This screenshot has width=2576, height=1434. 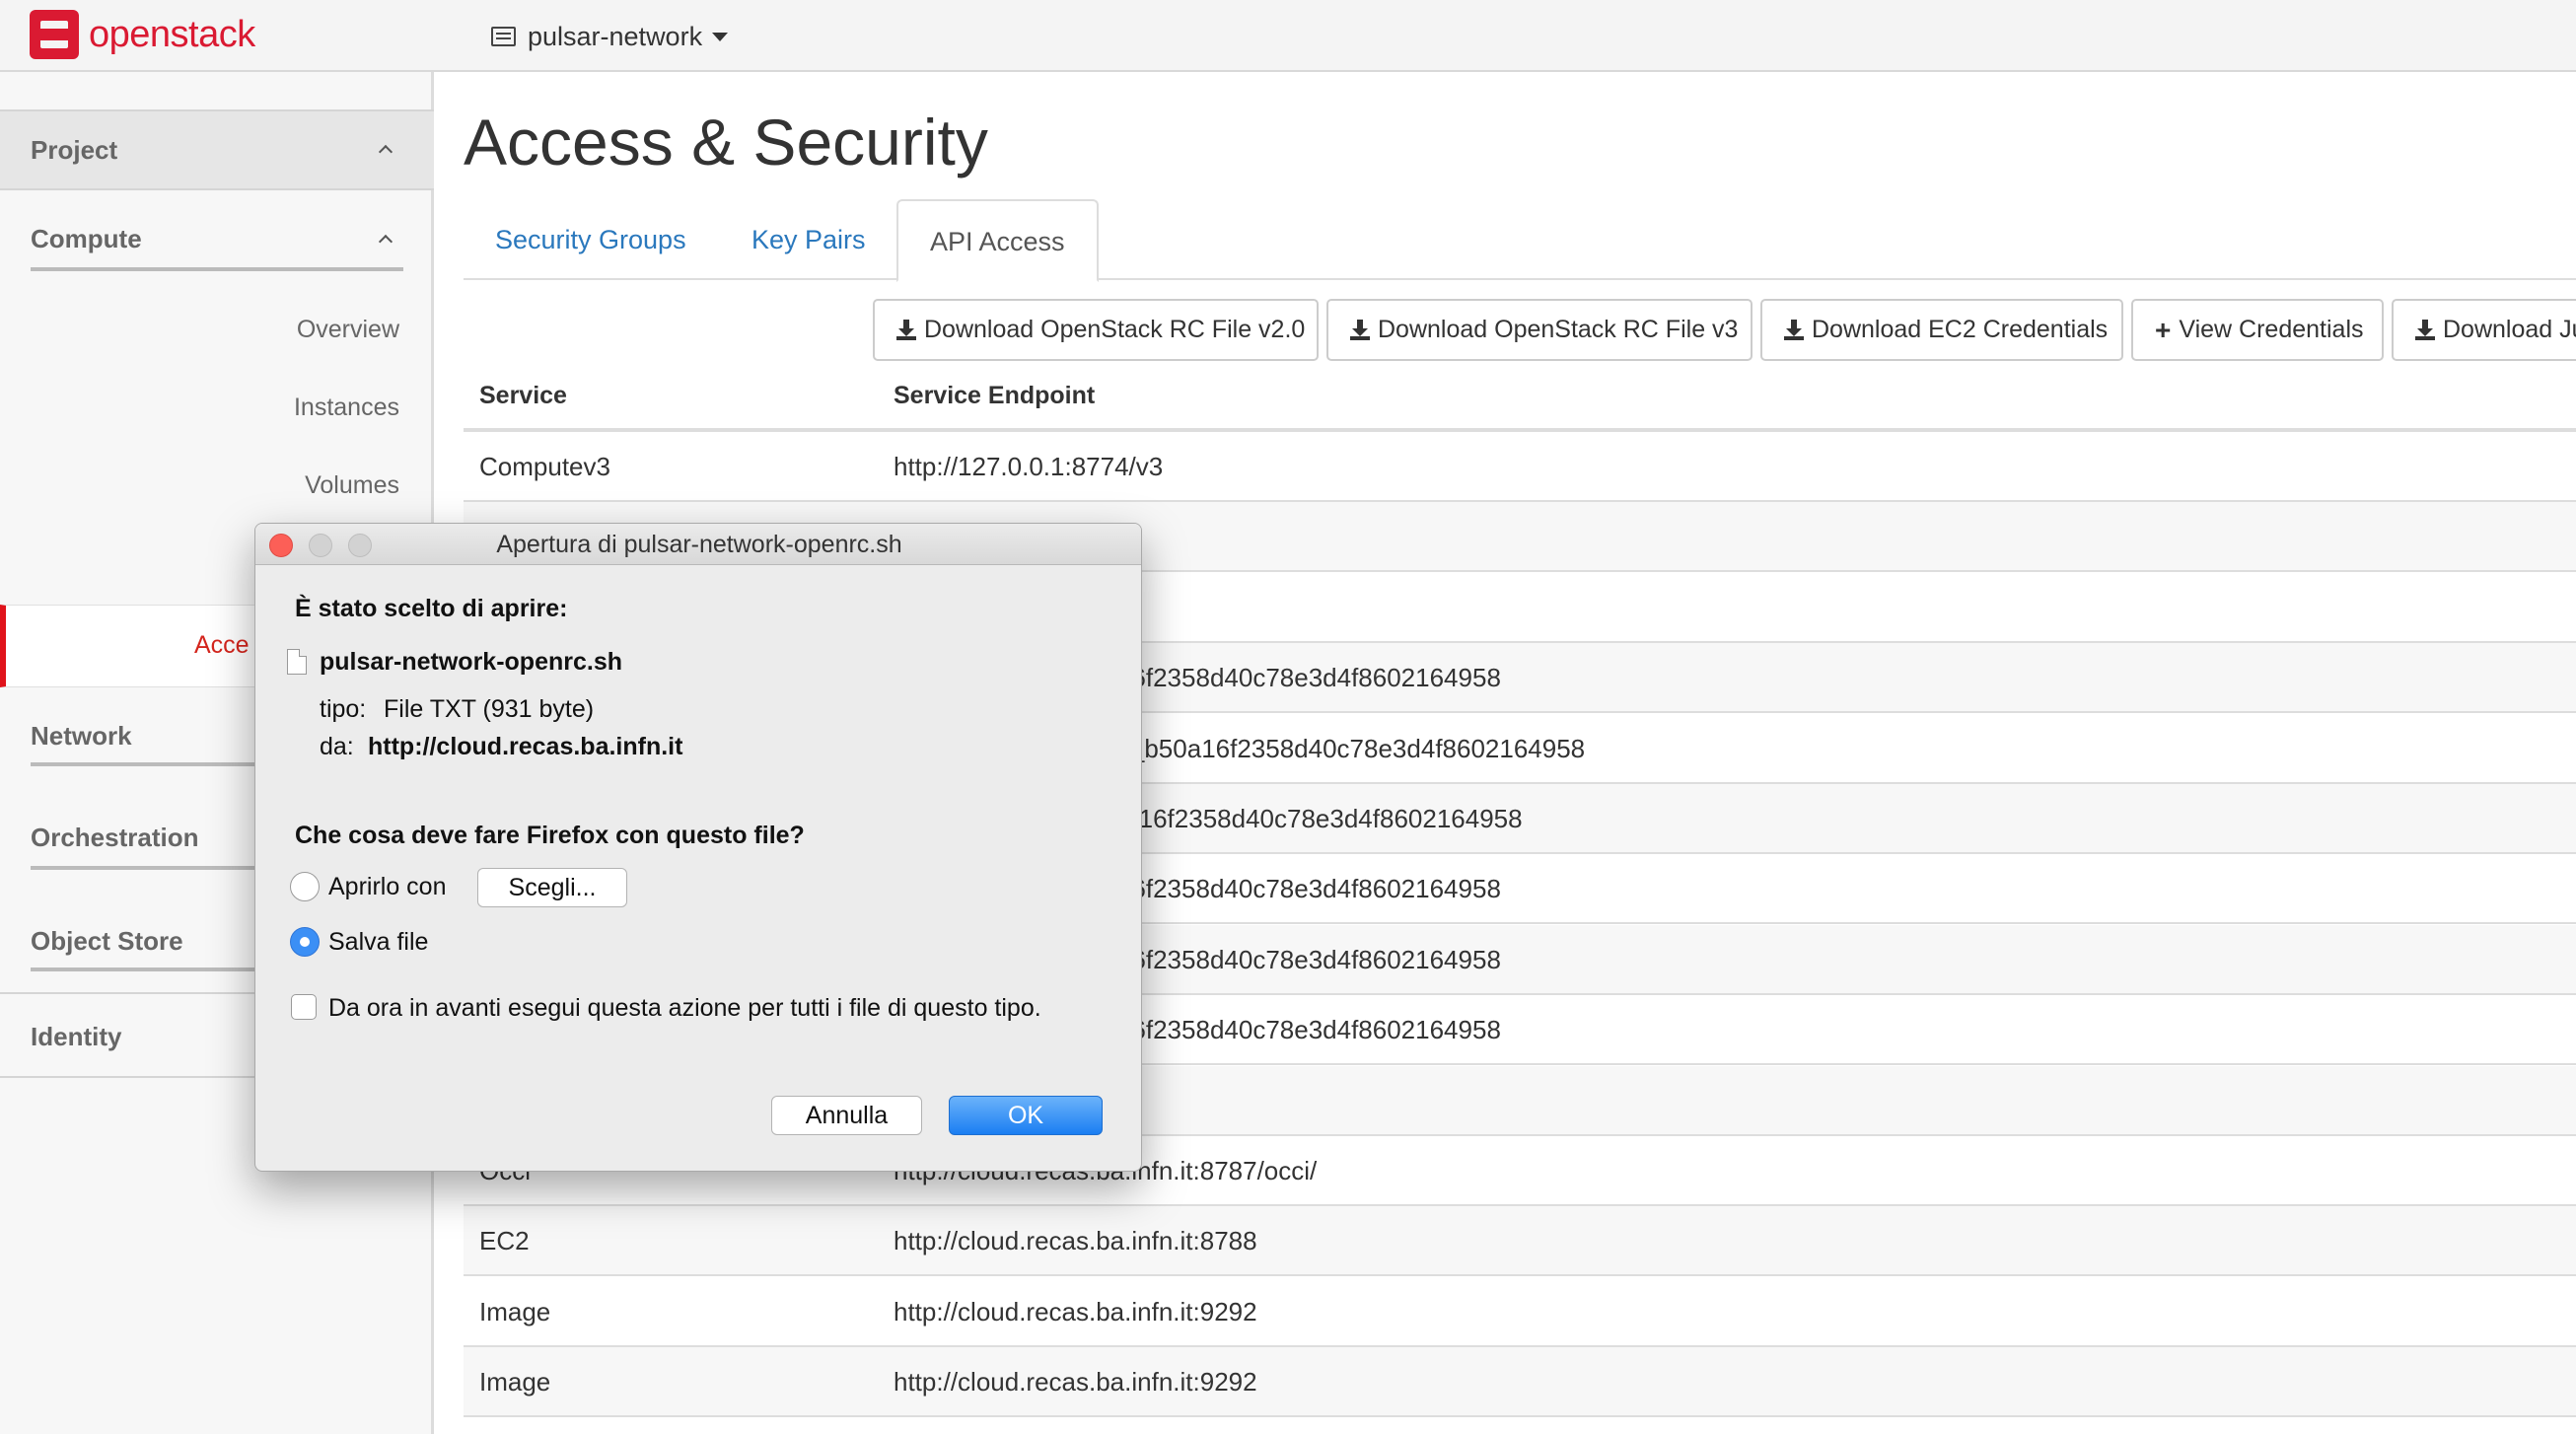 I want to click on project-name: pulsar-network, so click(x=615, y=36).